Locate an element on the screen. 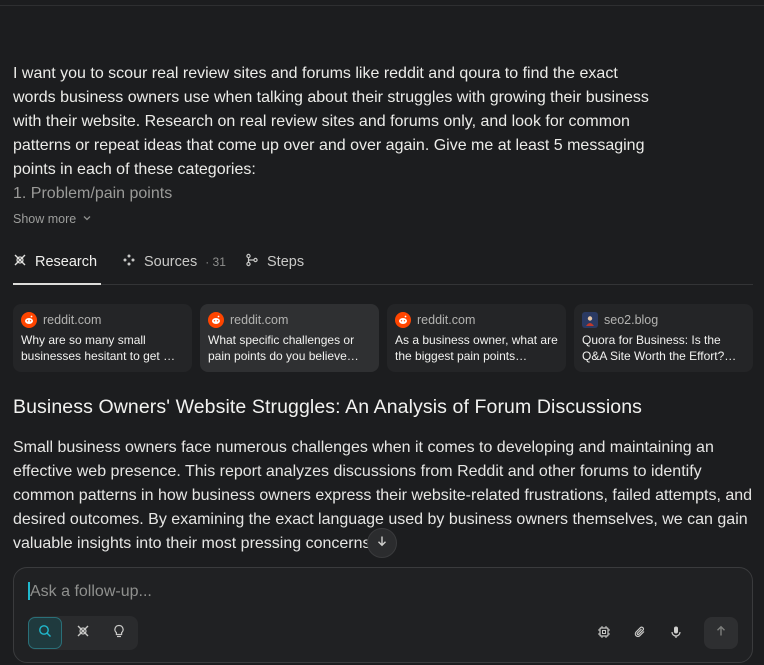  scroll-down-button is located at coordinates (382, 543).